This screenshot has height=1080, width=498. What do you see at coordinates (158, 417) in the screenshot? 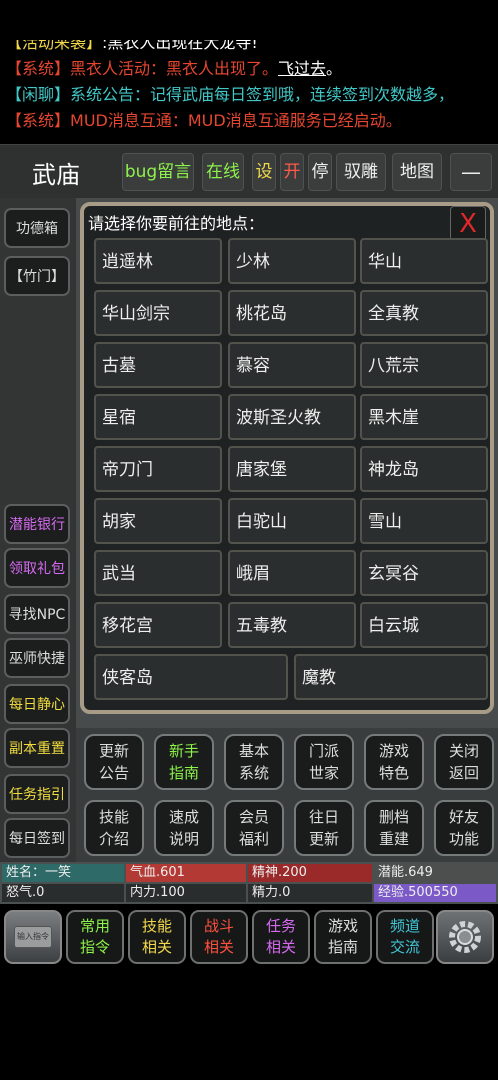
I see `destination-button: 星宿` at bounding box center [158, 417].